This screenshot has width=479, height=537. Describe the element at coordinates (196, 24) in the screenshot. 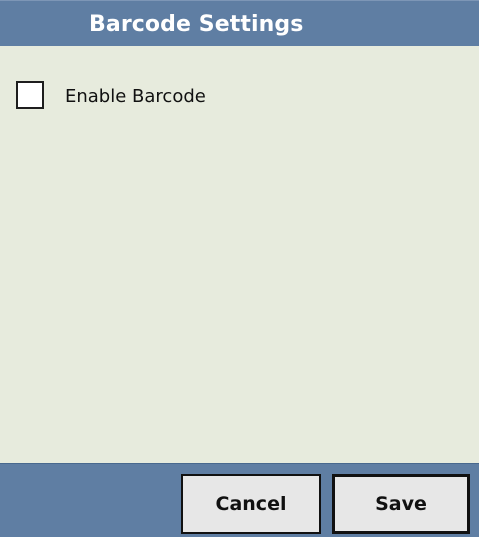

I see `page-title: Barcode Settings` at that location.